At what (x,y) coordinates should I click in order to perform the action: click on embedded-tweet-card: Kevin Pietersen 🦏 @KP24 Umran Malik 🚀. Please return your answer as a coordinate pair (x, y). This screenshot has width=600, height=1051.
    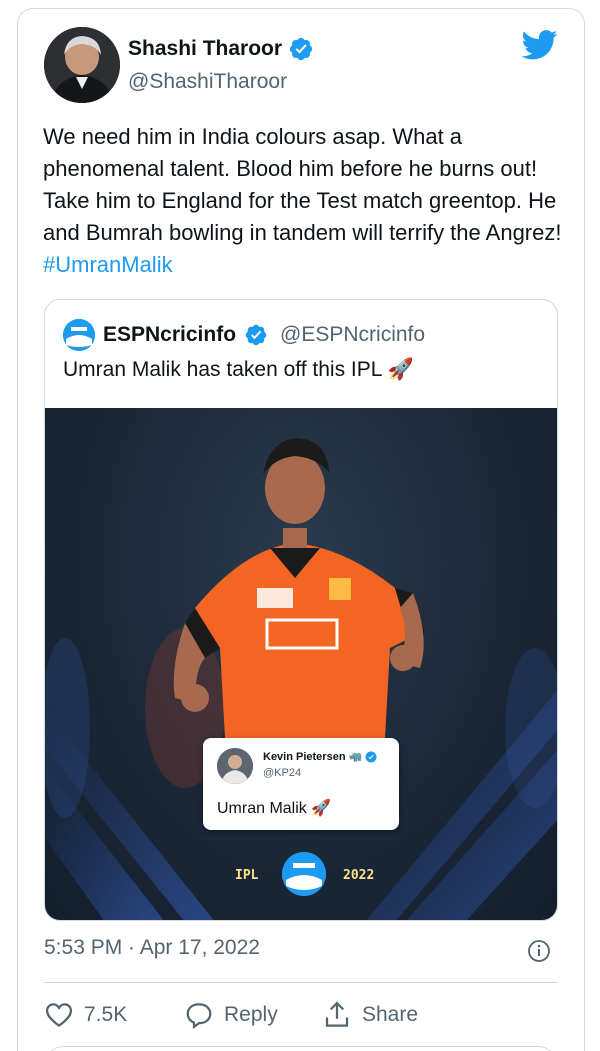
    Looking at the image, I should click on (301, 784).